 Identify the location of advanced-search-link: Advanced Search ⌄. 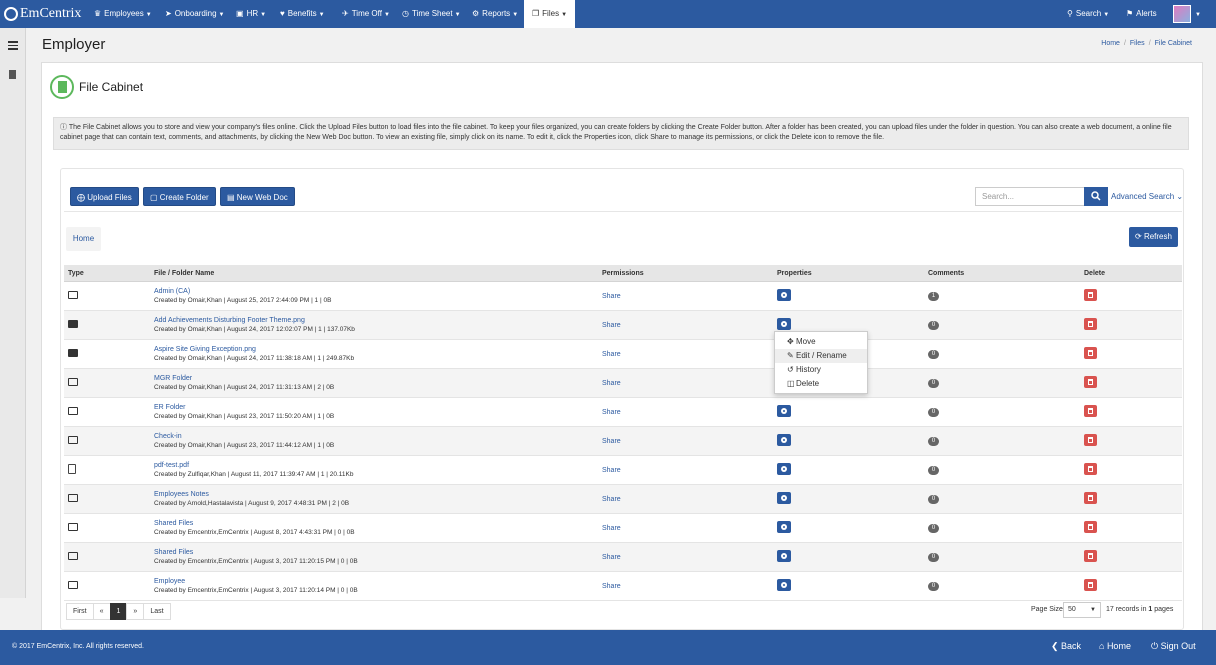
(1147, 196).